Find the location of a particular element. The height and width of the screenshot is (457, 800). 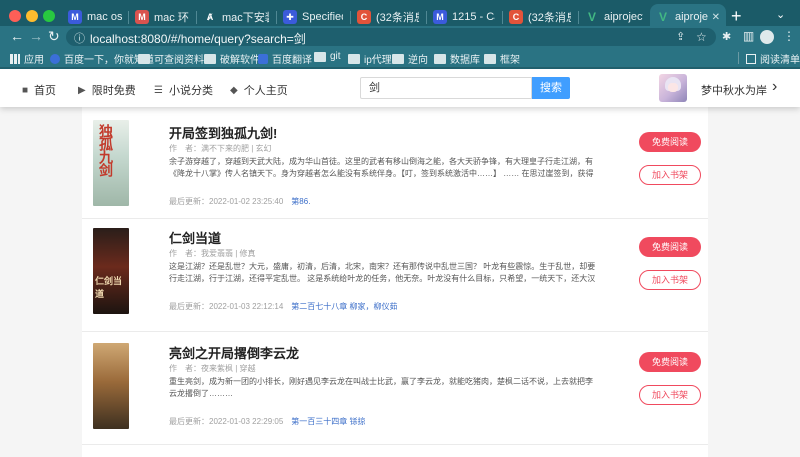

more-menu-icon: ⋮ is located at coordinates (789, 36).